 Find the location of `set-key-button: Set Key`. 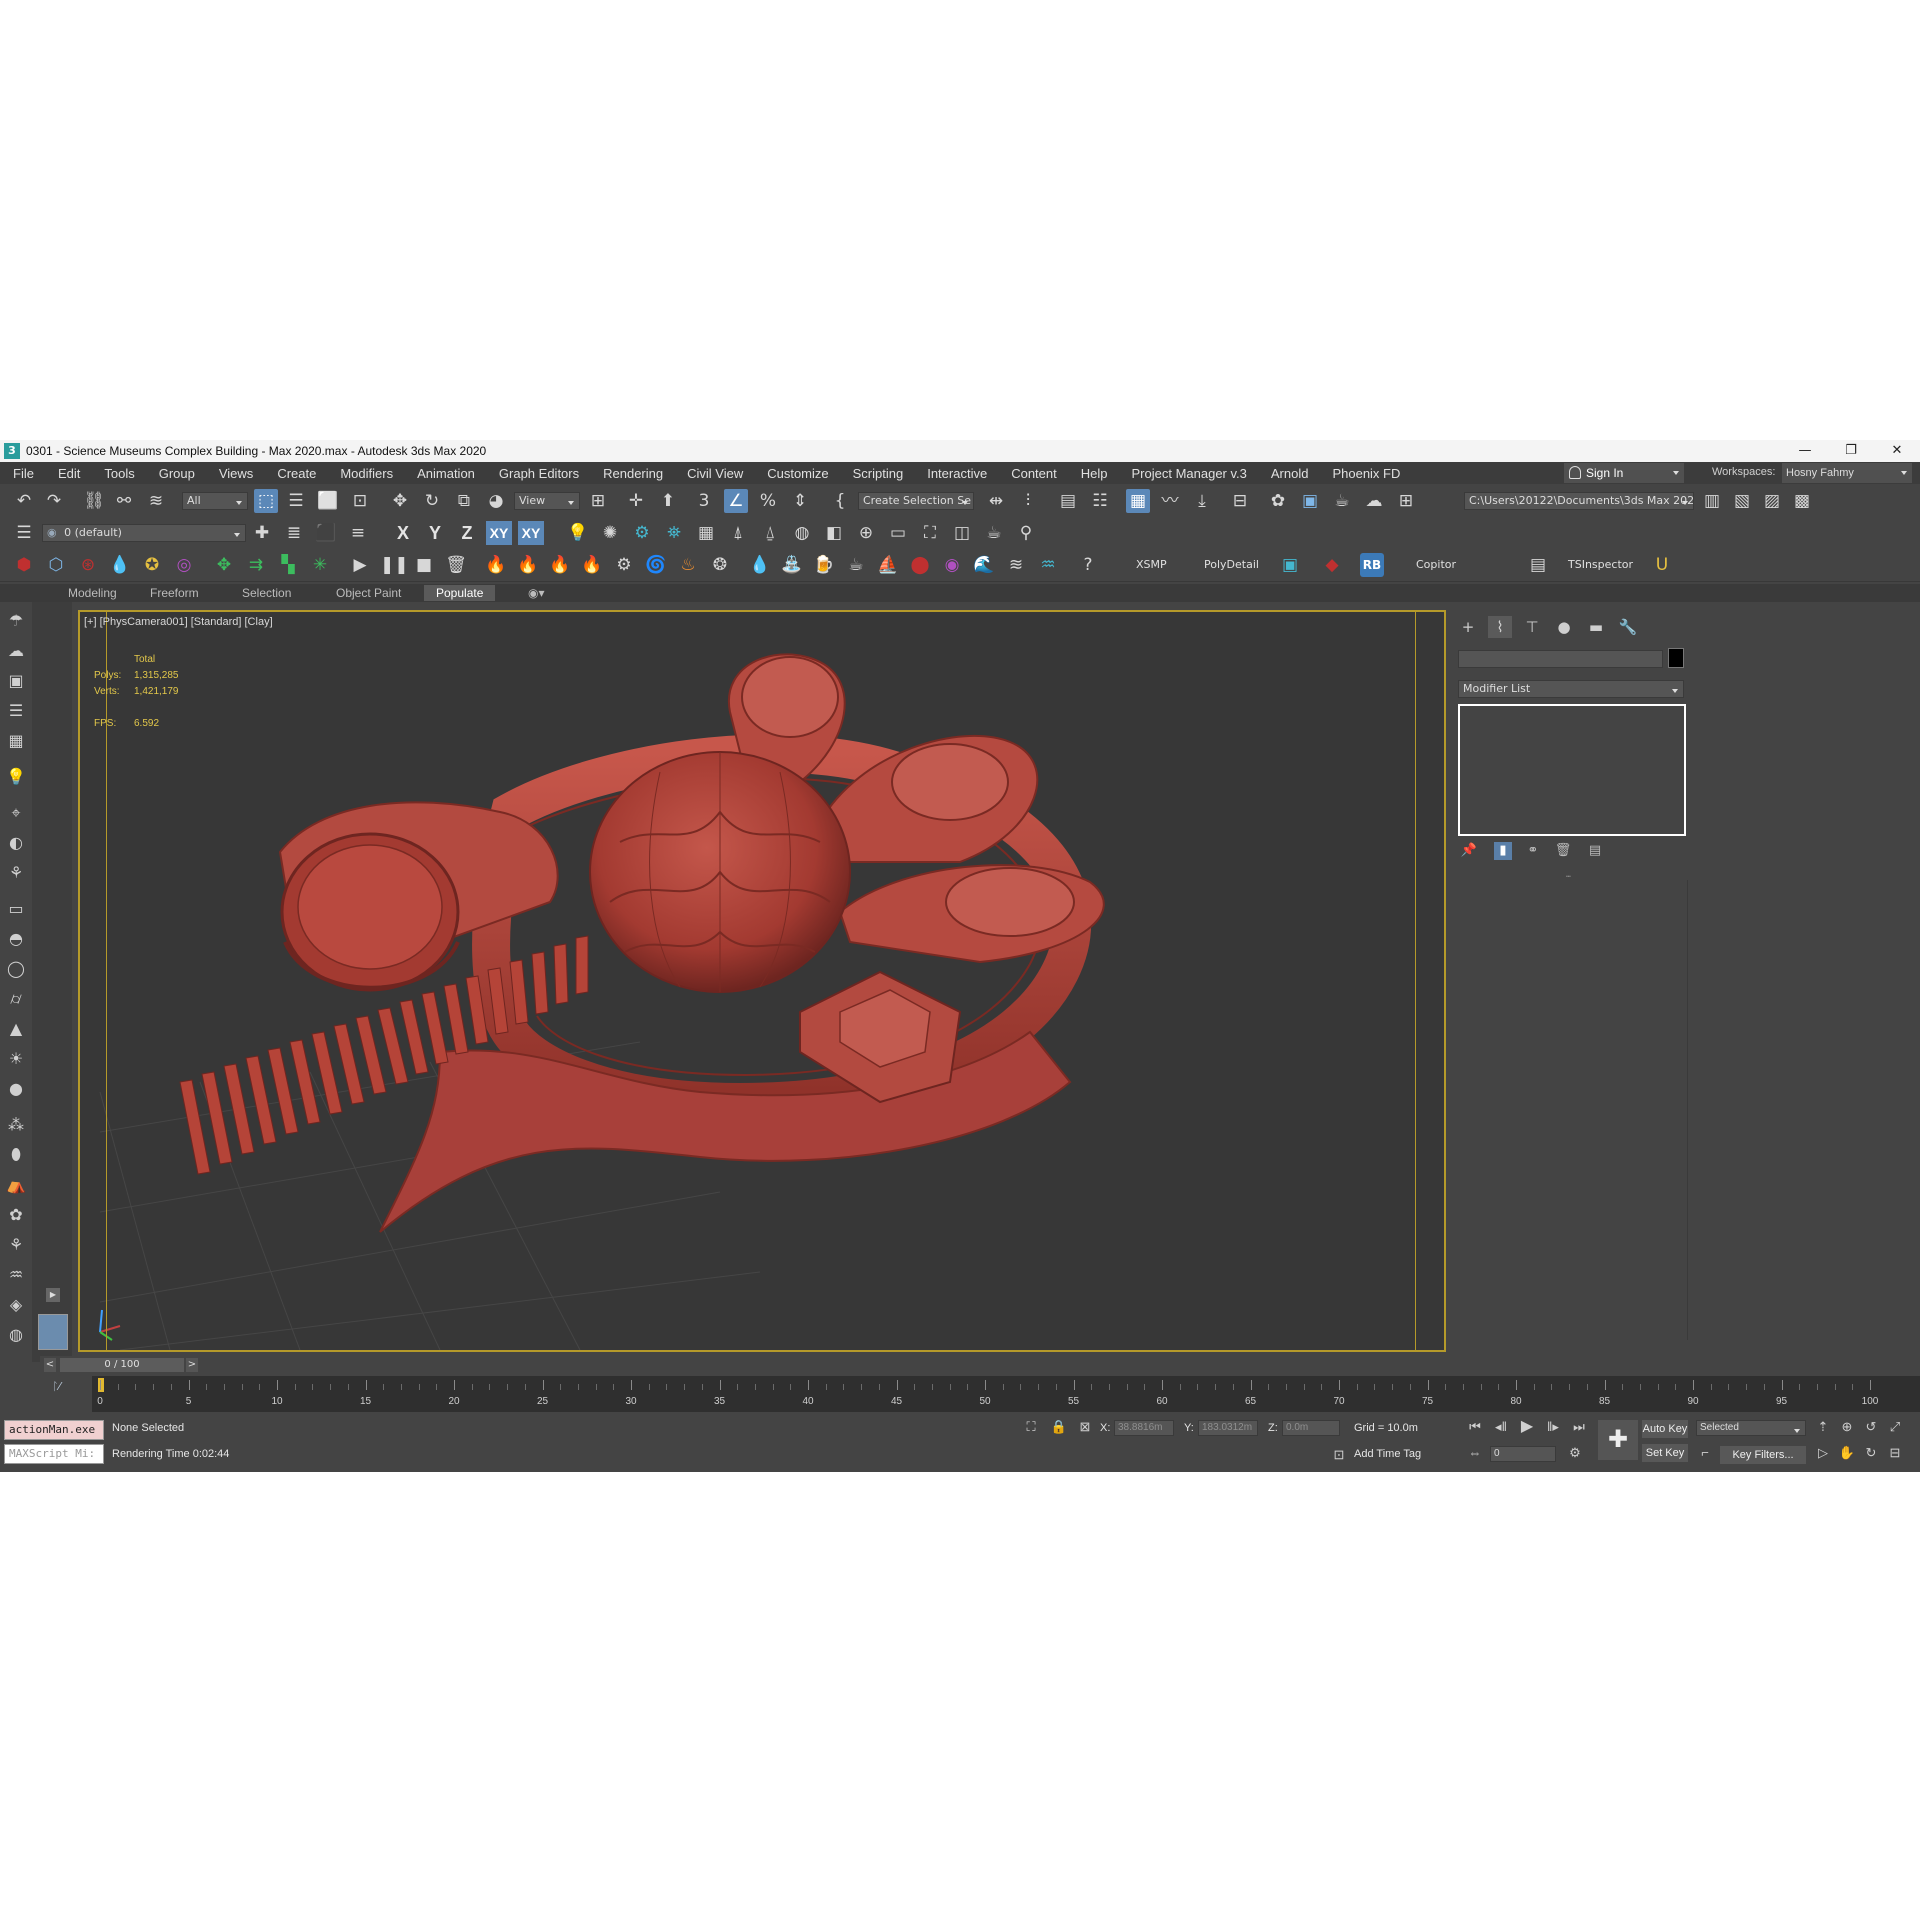

set-key-button: Set Key is located at coordinates (1665, 1453).